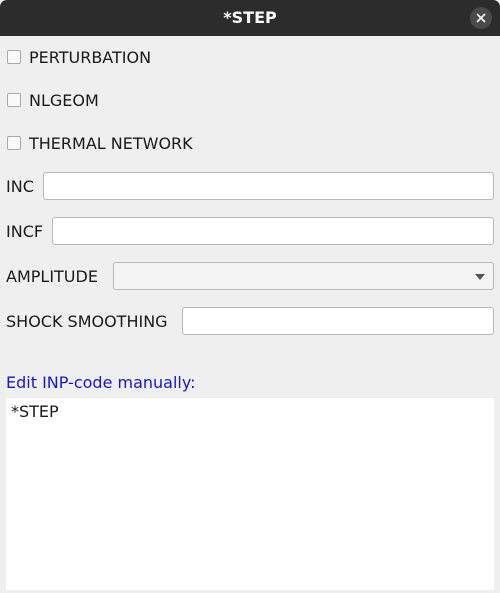  I want to click on thermal-network-label: THERMAL NETWORK, so click(111, 143).